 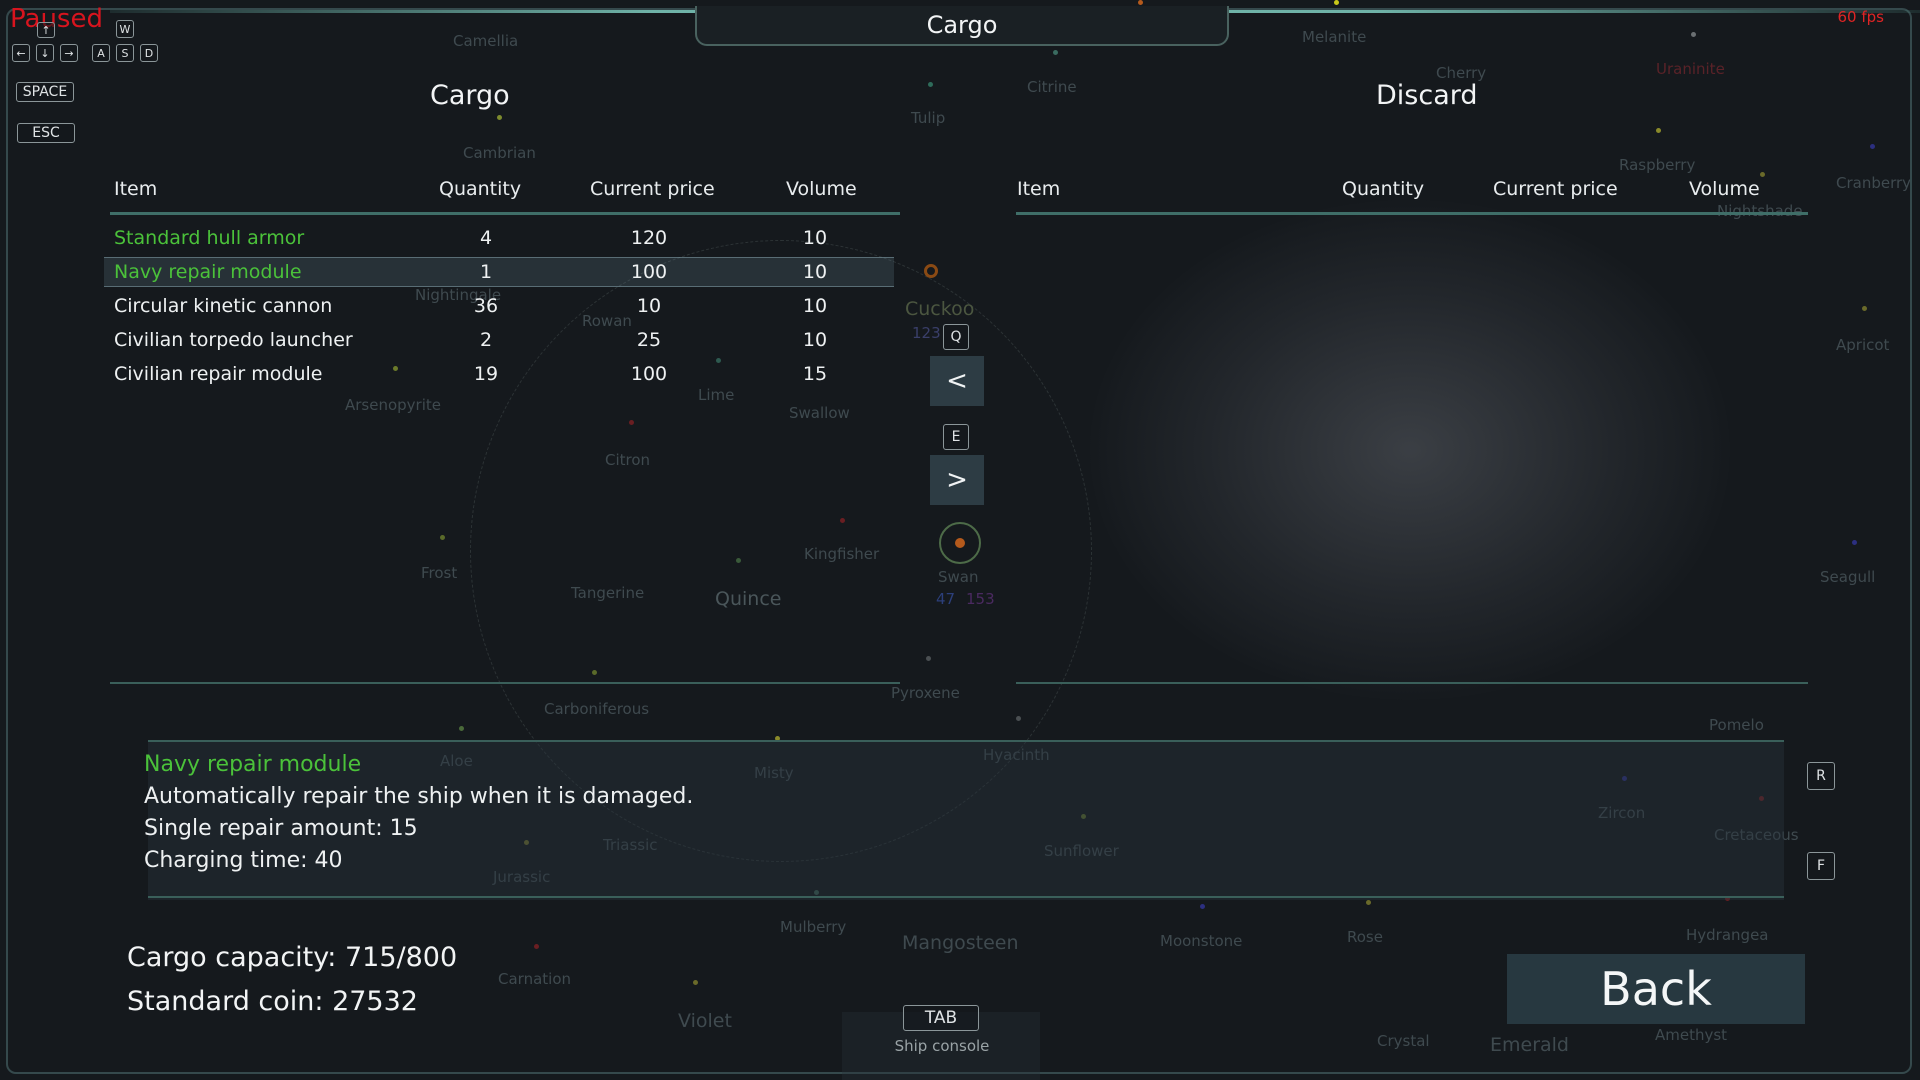 I want to click on key-a: A, so click(x=101, y=53).